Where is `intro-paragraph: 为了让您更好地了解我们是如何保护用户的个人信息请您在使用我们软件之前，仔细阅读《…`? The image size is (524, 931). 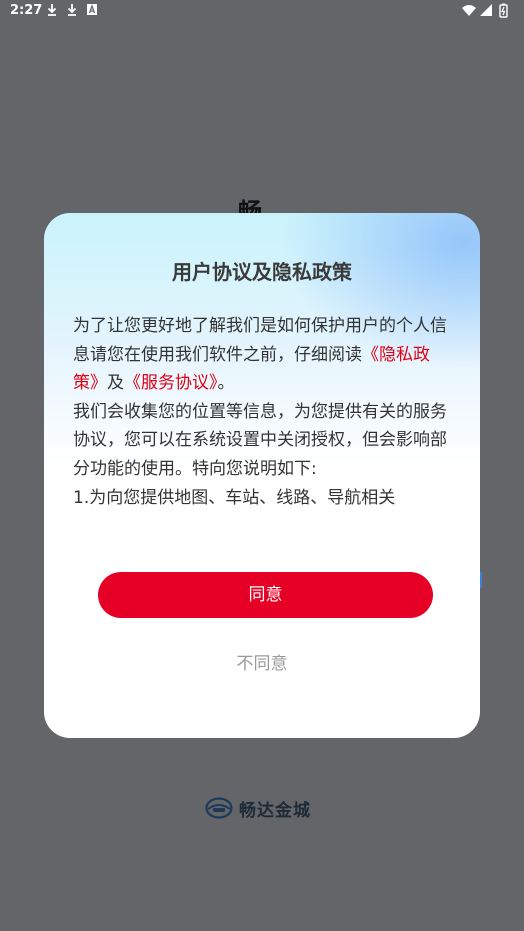 intro-paragraph: 为了让您更好地了解我们是如何保护用户的个人信息请您在使用我们软件之前，仔细阅读《… is located at coordinates (263, 355).